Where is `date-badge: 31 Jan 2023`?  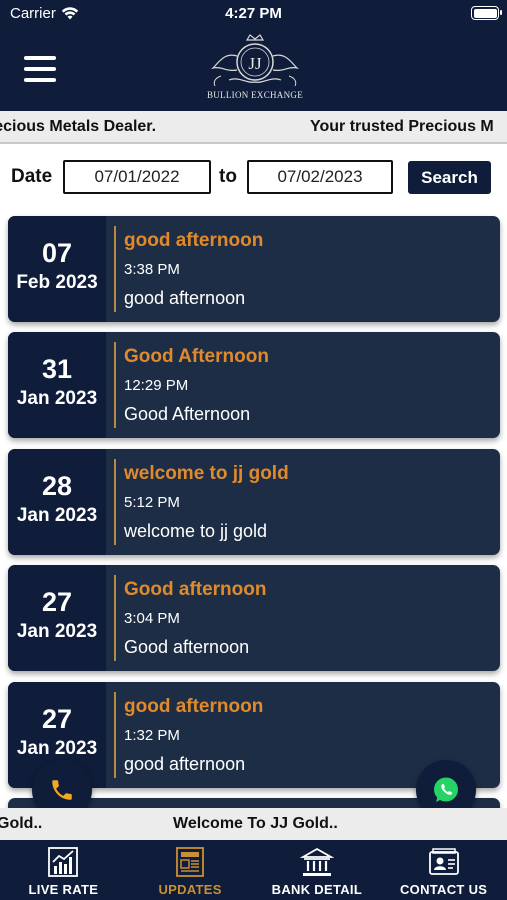 date-badge: 31 Jan 2023 is located at coordinates (57, 385).